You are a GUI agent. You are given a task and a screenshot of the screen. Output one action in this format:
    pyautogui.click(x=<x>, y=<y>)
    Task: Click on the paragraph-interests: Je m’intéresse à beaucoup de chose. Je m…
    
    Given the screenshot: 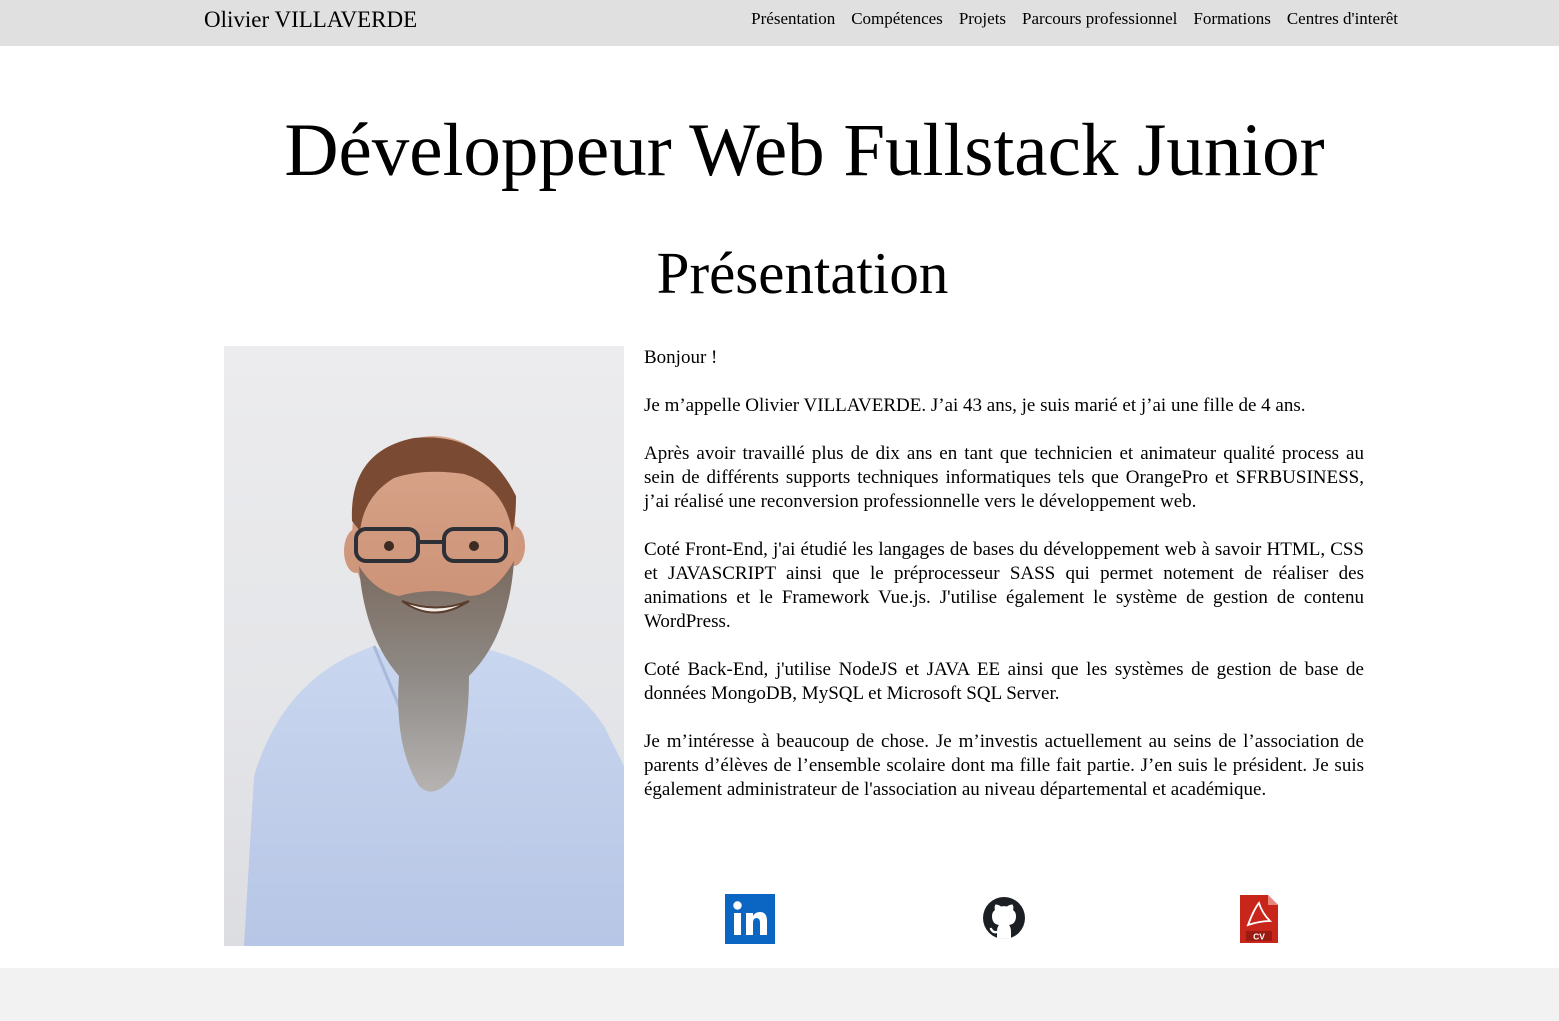 What is the action you would take?
    pyautogui.click(x=1004, y=765)
    